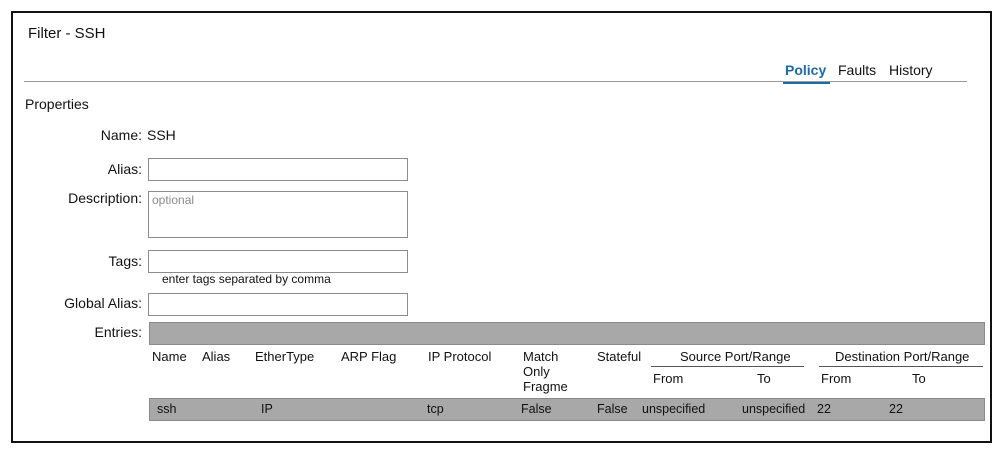 The image size is (1002, 454). I want to click on description-label: Description:, so click(105, 198).